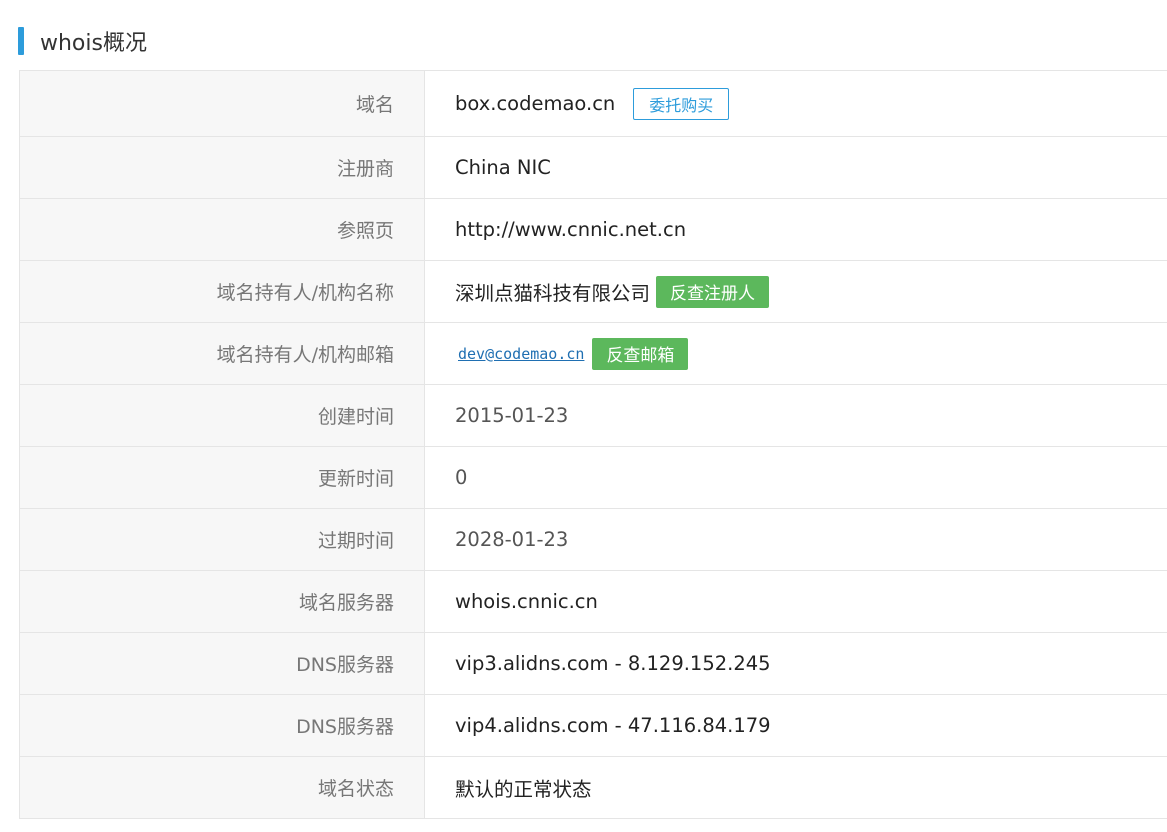  I want to click on registrant-email-link: dev@codemao.cn, so click(521, 354).